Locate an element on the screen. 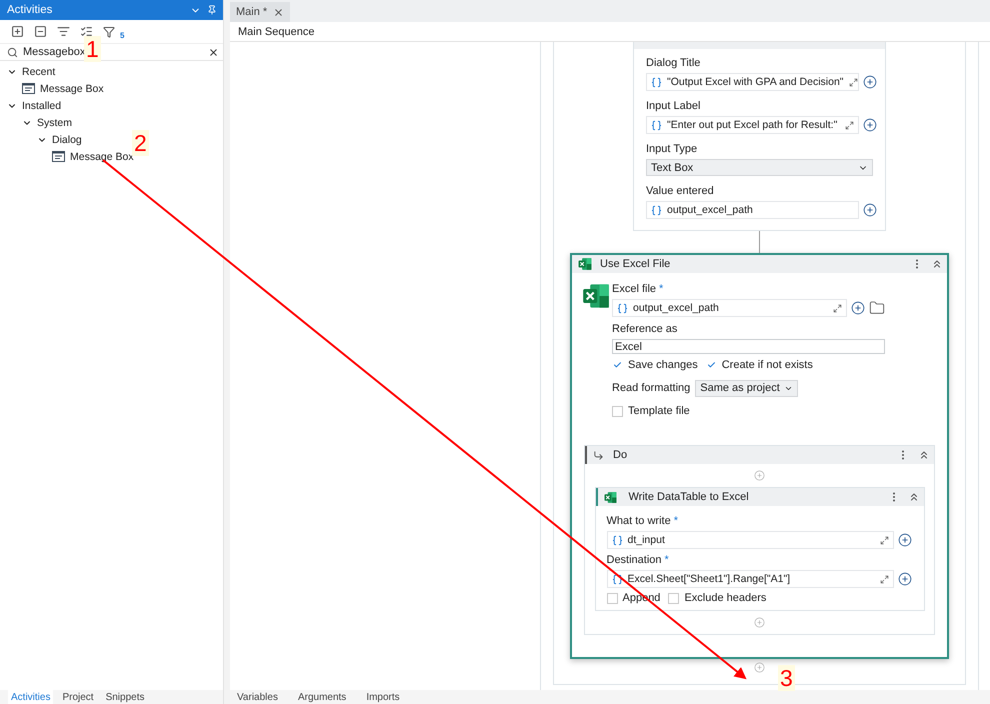  field-label: What to write * is located at coordinates (642, 521).